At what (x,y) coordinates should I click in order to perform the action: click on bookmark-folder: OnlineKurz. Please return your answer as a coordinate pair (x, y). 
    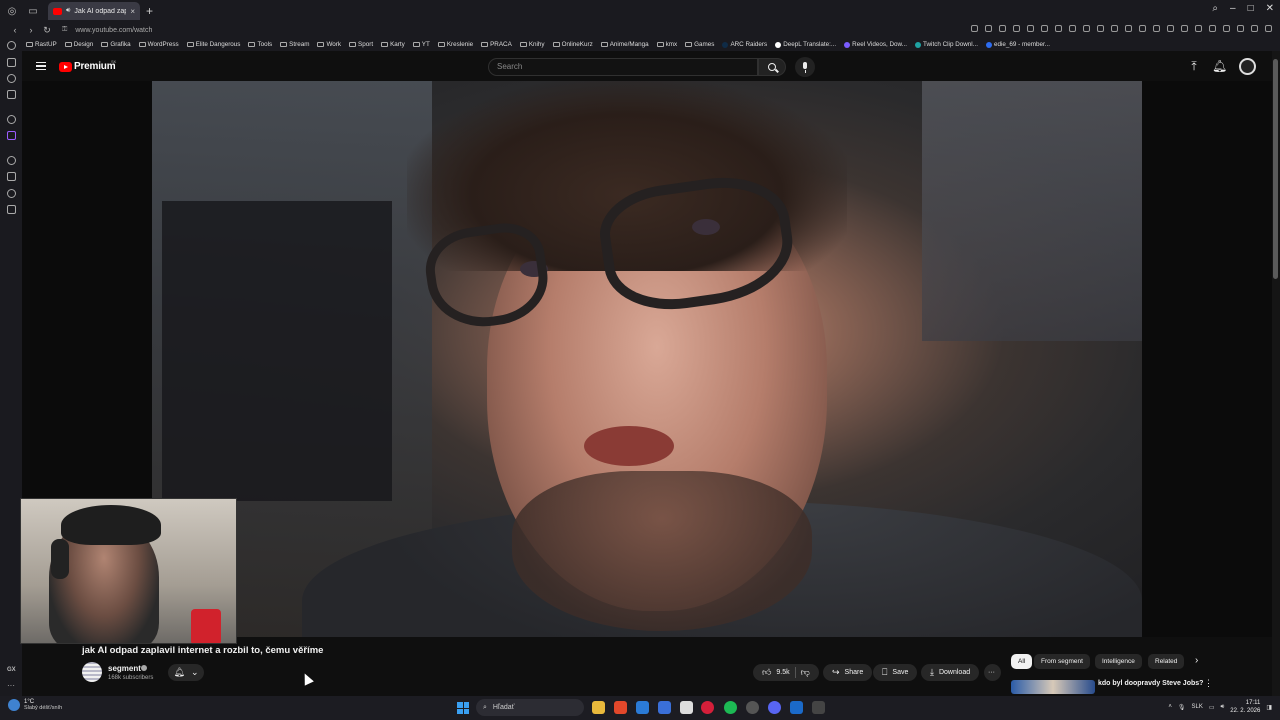
    Looking at the image, I should click on (572, 44).